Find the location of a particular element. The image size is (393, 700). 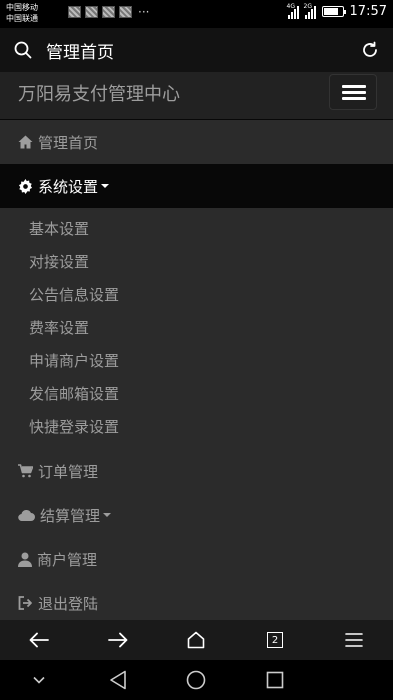

search-icon is located at coordinates (23, 50).